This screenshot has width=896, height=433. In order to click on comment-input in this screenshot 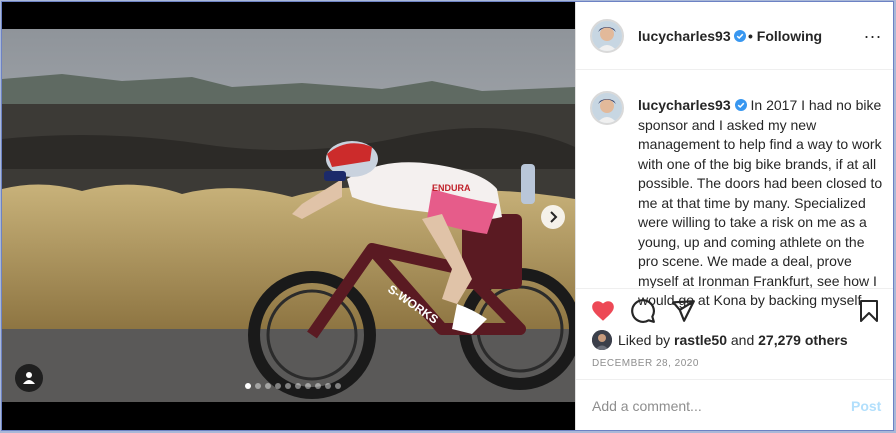, I will do `click(707, 406)`.